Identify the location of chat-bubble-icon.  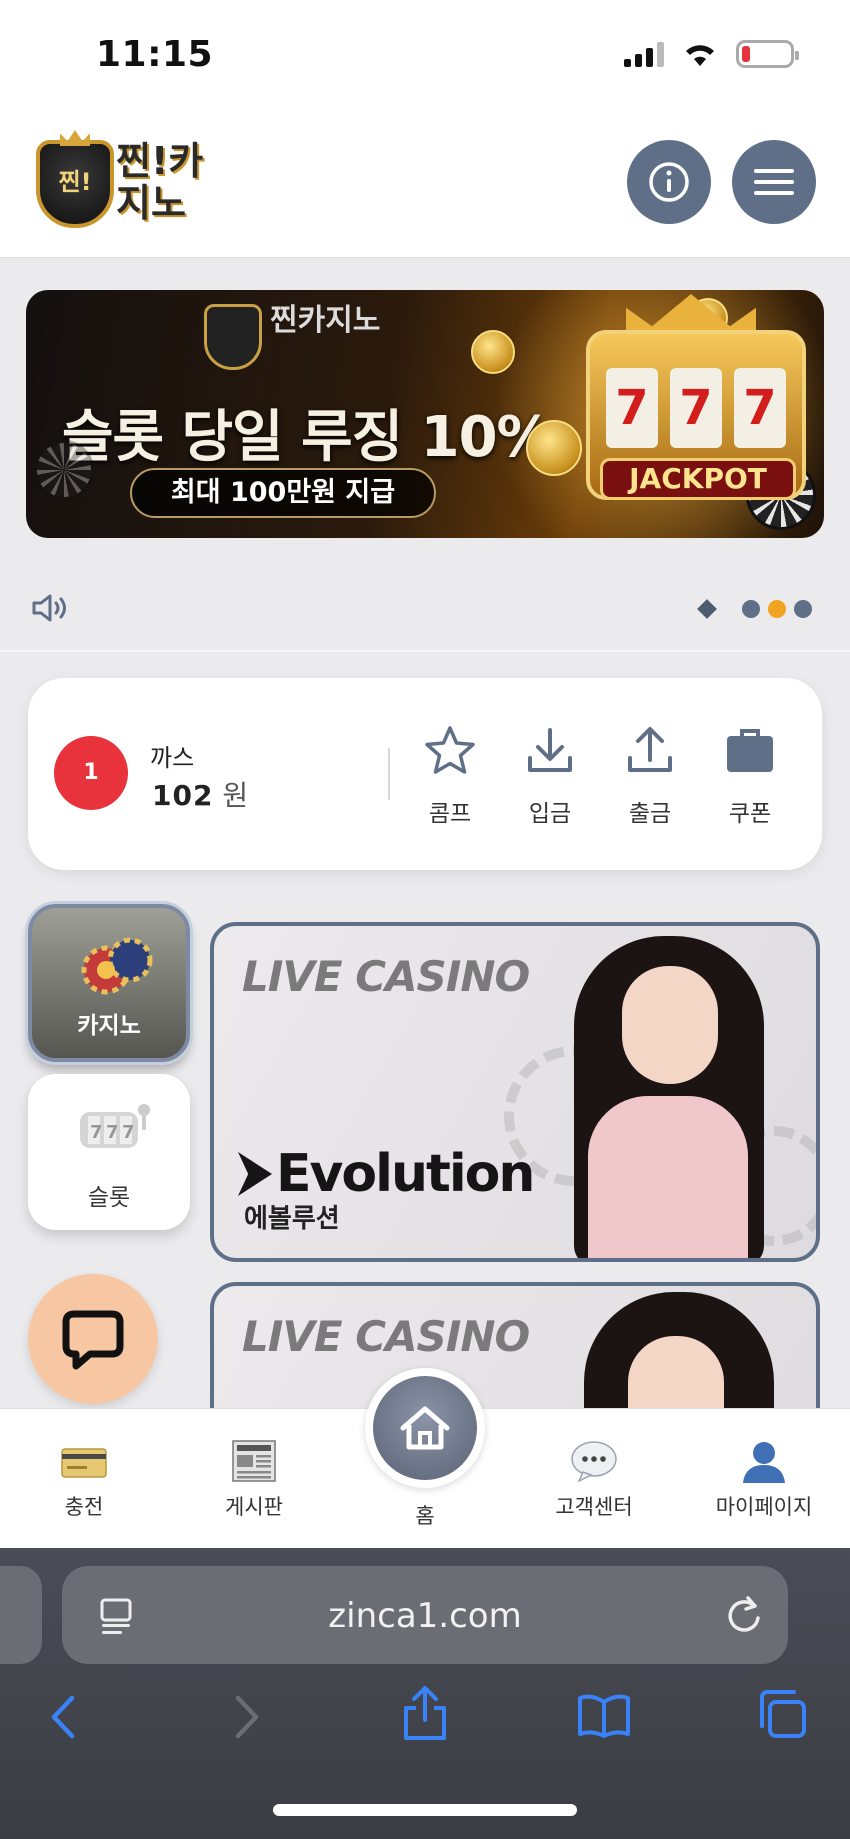
(594, 1462).